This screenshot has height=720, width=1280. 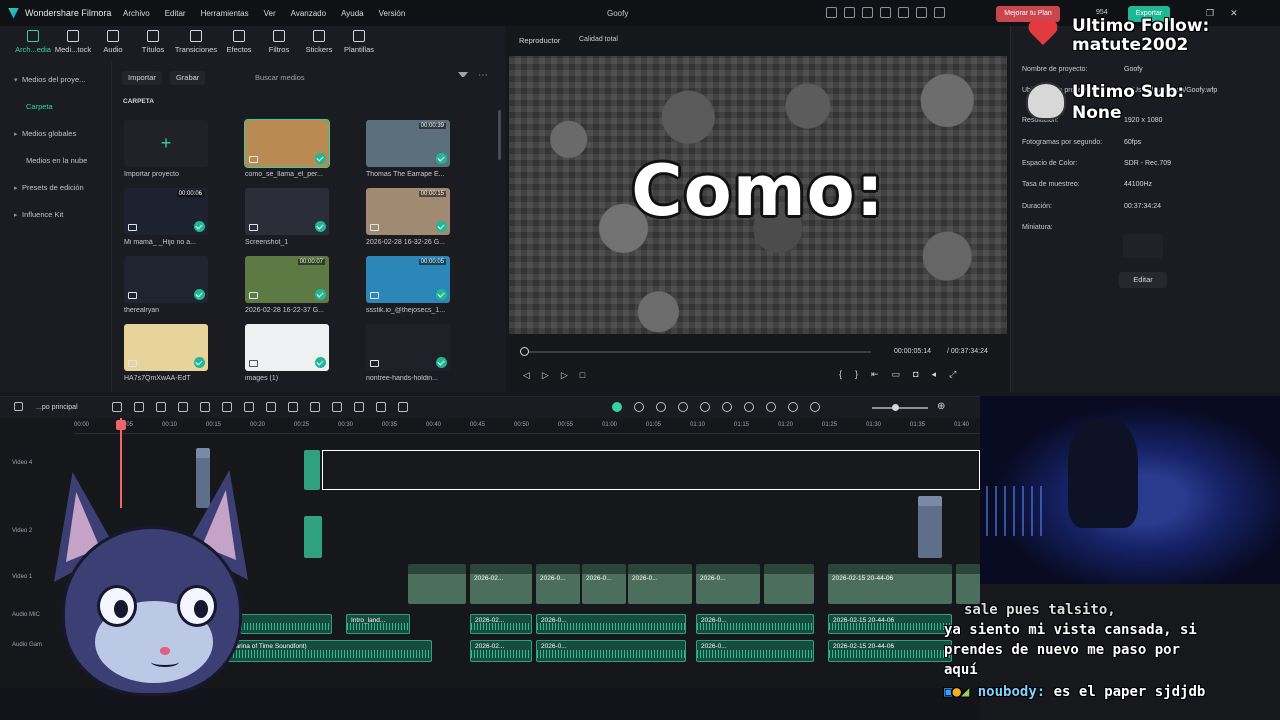 What do you see at coordinates (408, 279) in the screenshot?
I see `media-thumbnail: 00:00:05` at bounding box center [408, 279].